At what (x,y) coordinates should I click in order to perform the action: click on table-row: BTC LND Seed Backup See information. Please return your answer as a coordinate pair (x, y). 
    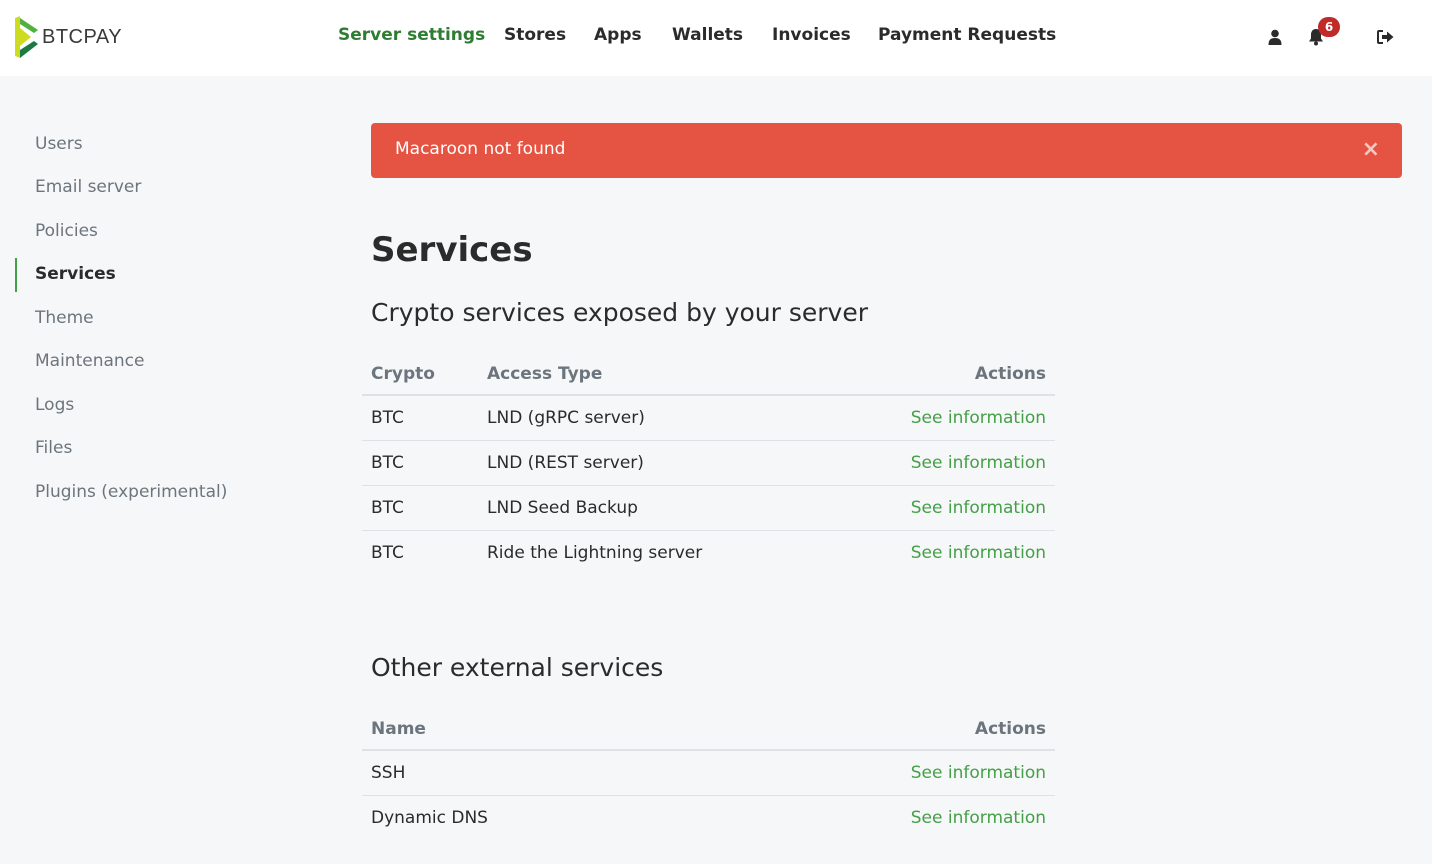
    Looking at the image, I should click on (708, 508).